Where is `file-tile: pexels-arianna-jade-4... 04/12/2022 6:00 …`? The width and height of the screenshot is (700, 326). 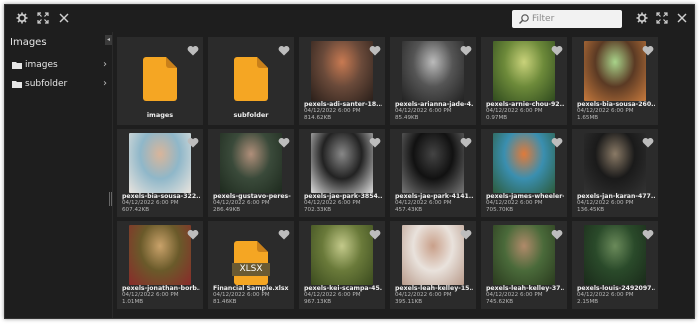 file-tile: pexels-arianna-jade-4... 04/12/2022 6:00 … is located at coordinates (433, 81).